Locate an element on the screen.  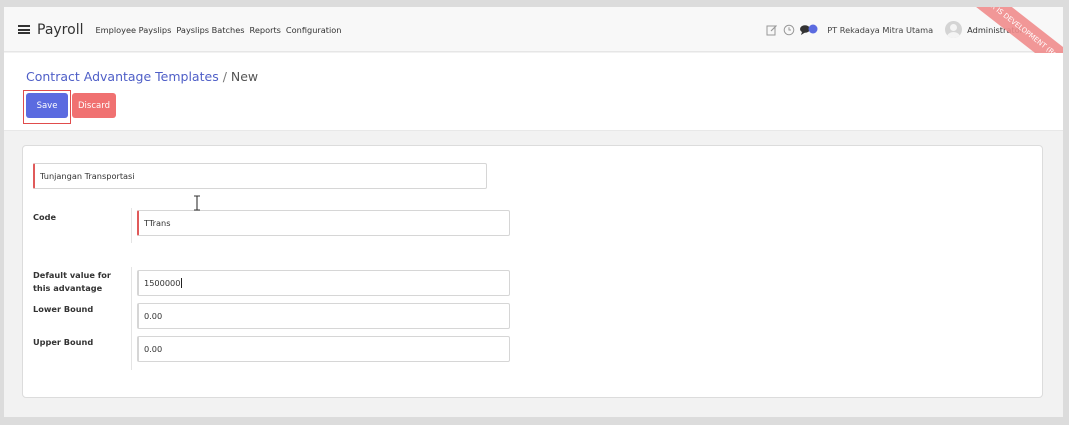
lower-bound-label: Lower Bound is located at coordinates (63, 309).